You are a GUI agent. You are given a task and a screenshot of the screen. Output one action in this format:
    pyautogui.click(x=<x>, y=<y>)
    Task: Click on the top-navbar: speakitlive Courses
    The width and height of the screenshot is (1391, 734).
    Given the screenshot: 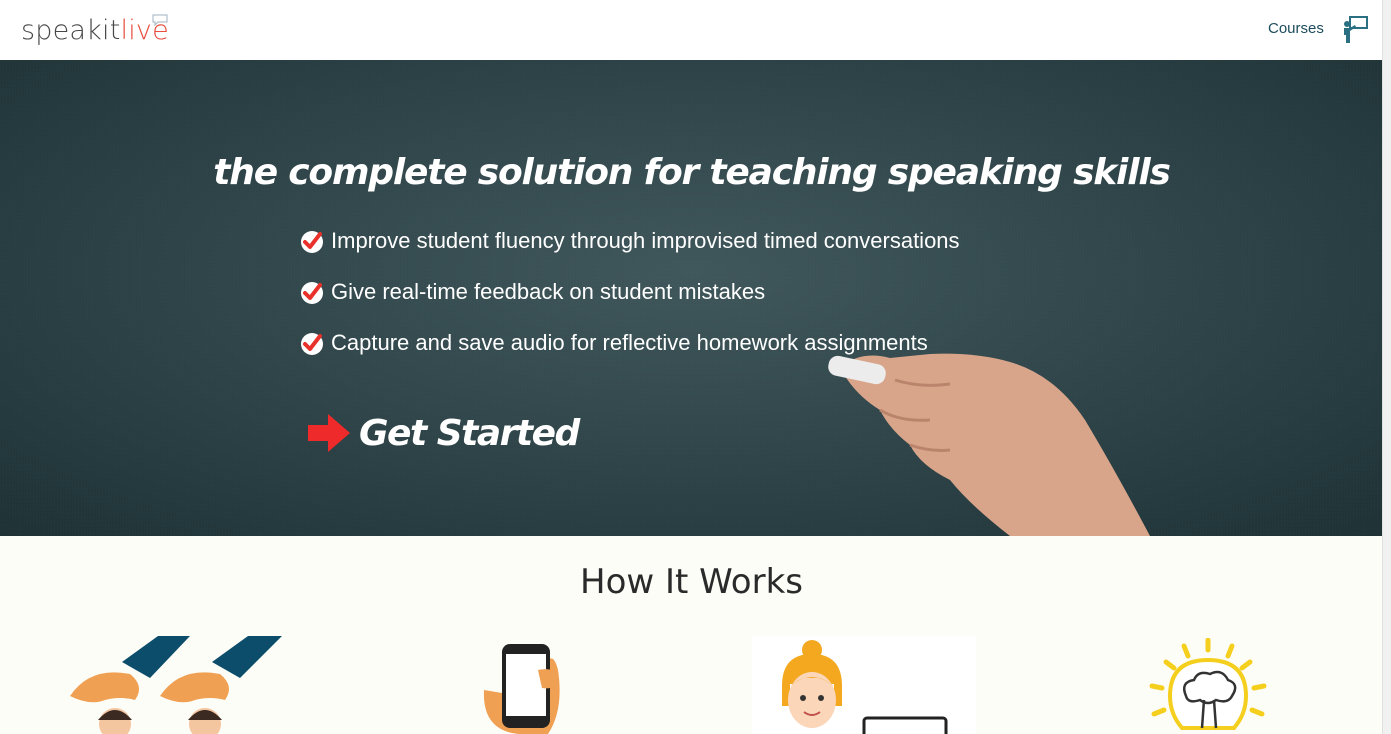 What is the action you would take?
    pyautogui.click(x=691, y=30)
    